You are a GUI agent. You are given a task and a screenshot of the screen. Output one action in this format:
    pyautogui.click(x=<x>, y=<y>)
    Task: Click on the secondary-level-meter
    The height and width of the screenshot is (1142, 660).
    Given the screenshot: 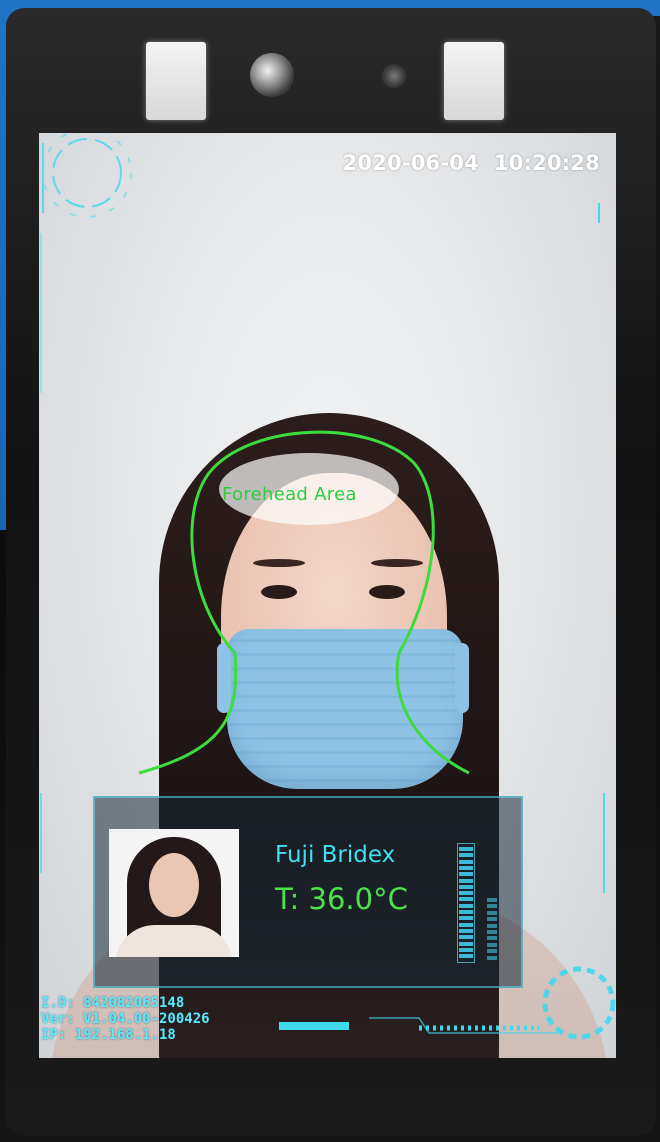 What is the action you would take?
    pyautogui.click(x=493, y=931)
    